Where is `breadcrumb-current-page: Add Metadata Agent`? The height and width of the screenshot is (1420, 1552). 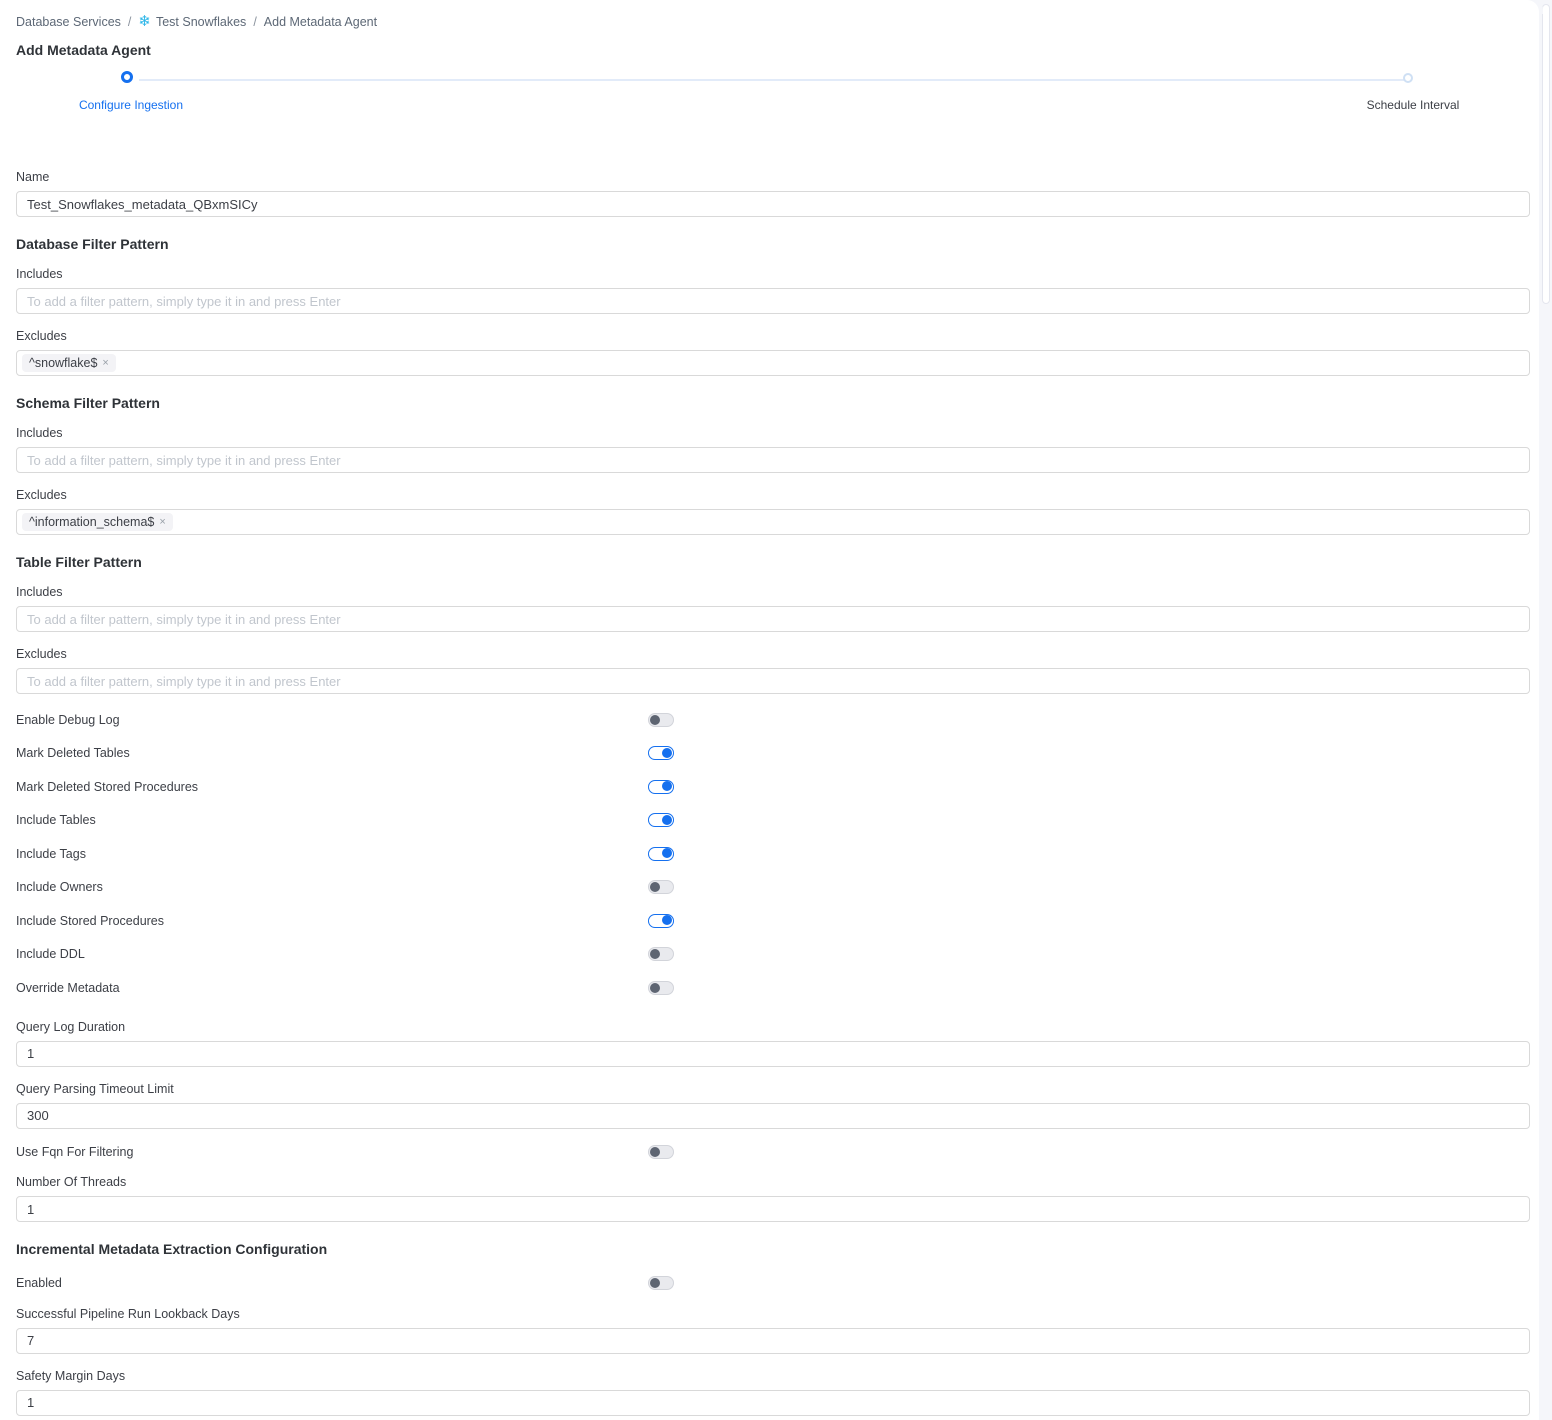
breadcrumb-current-page: Add Metadata Agent is located at coordinates (320, 21).